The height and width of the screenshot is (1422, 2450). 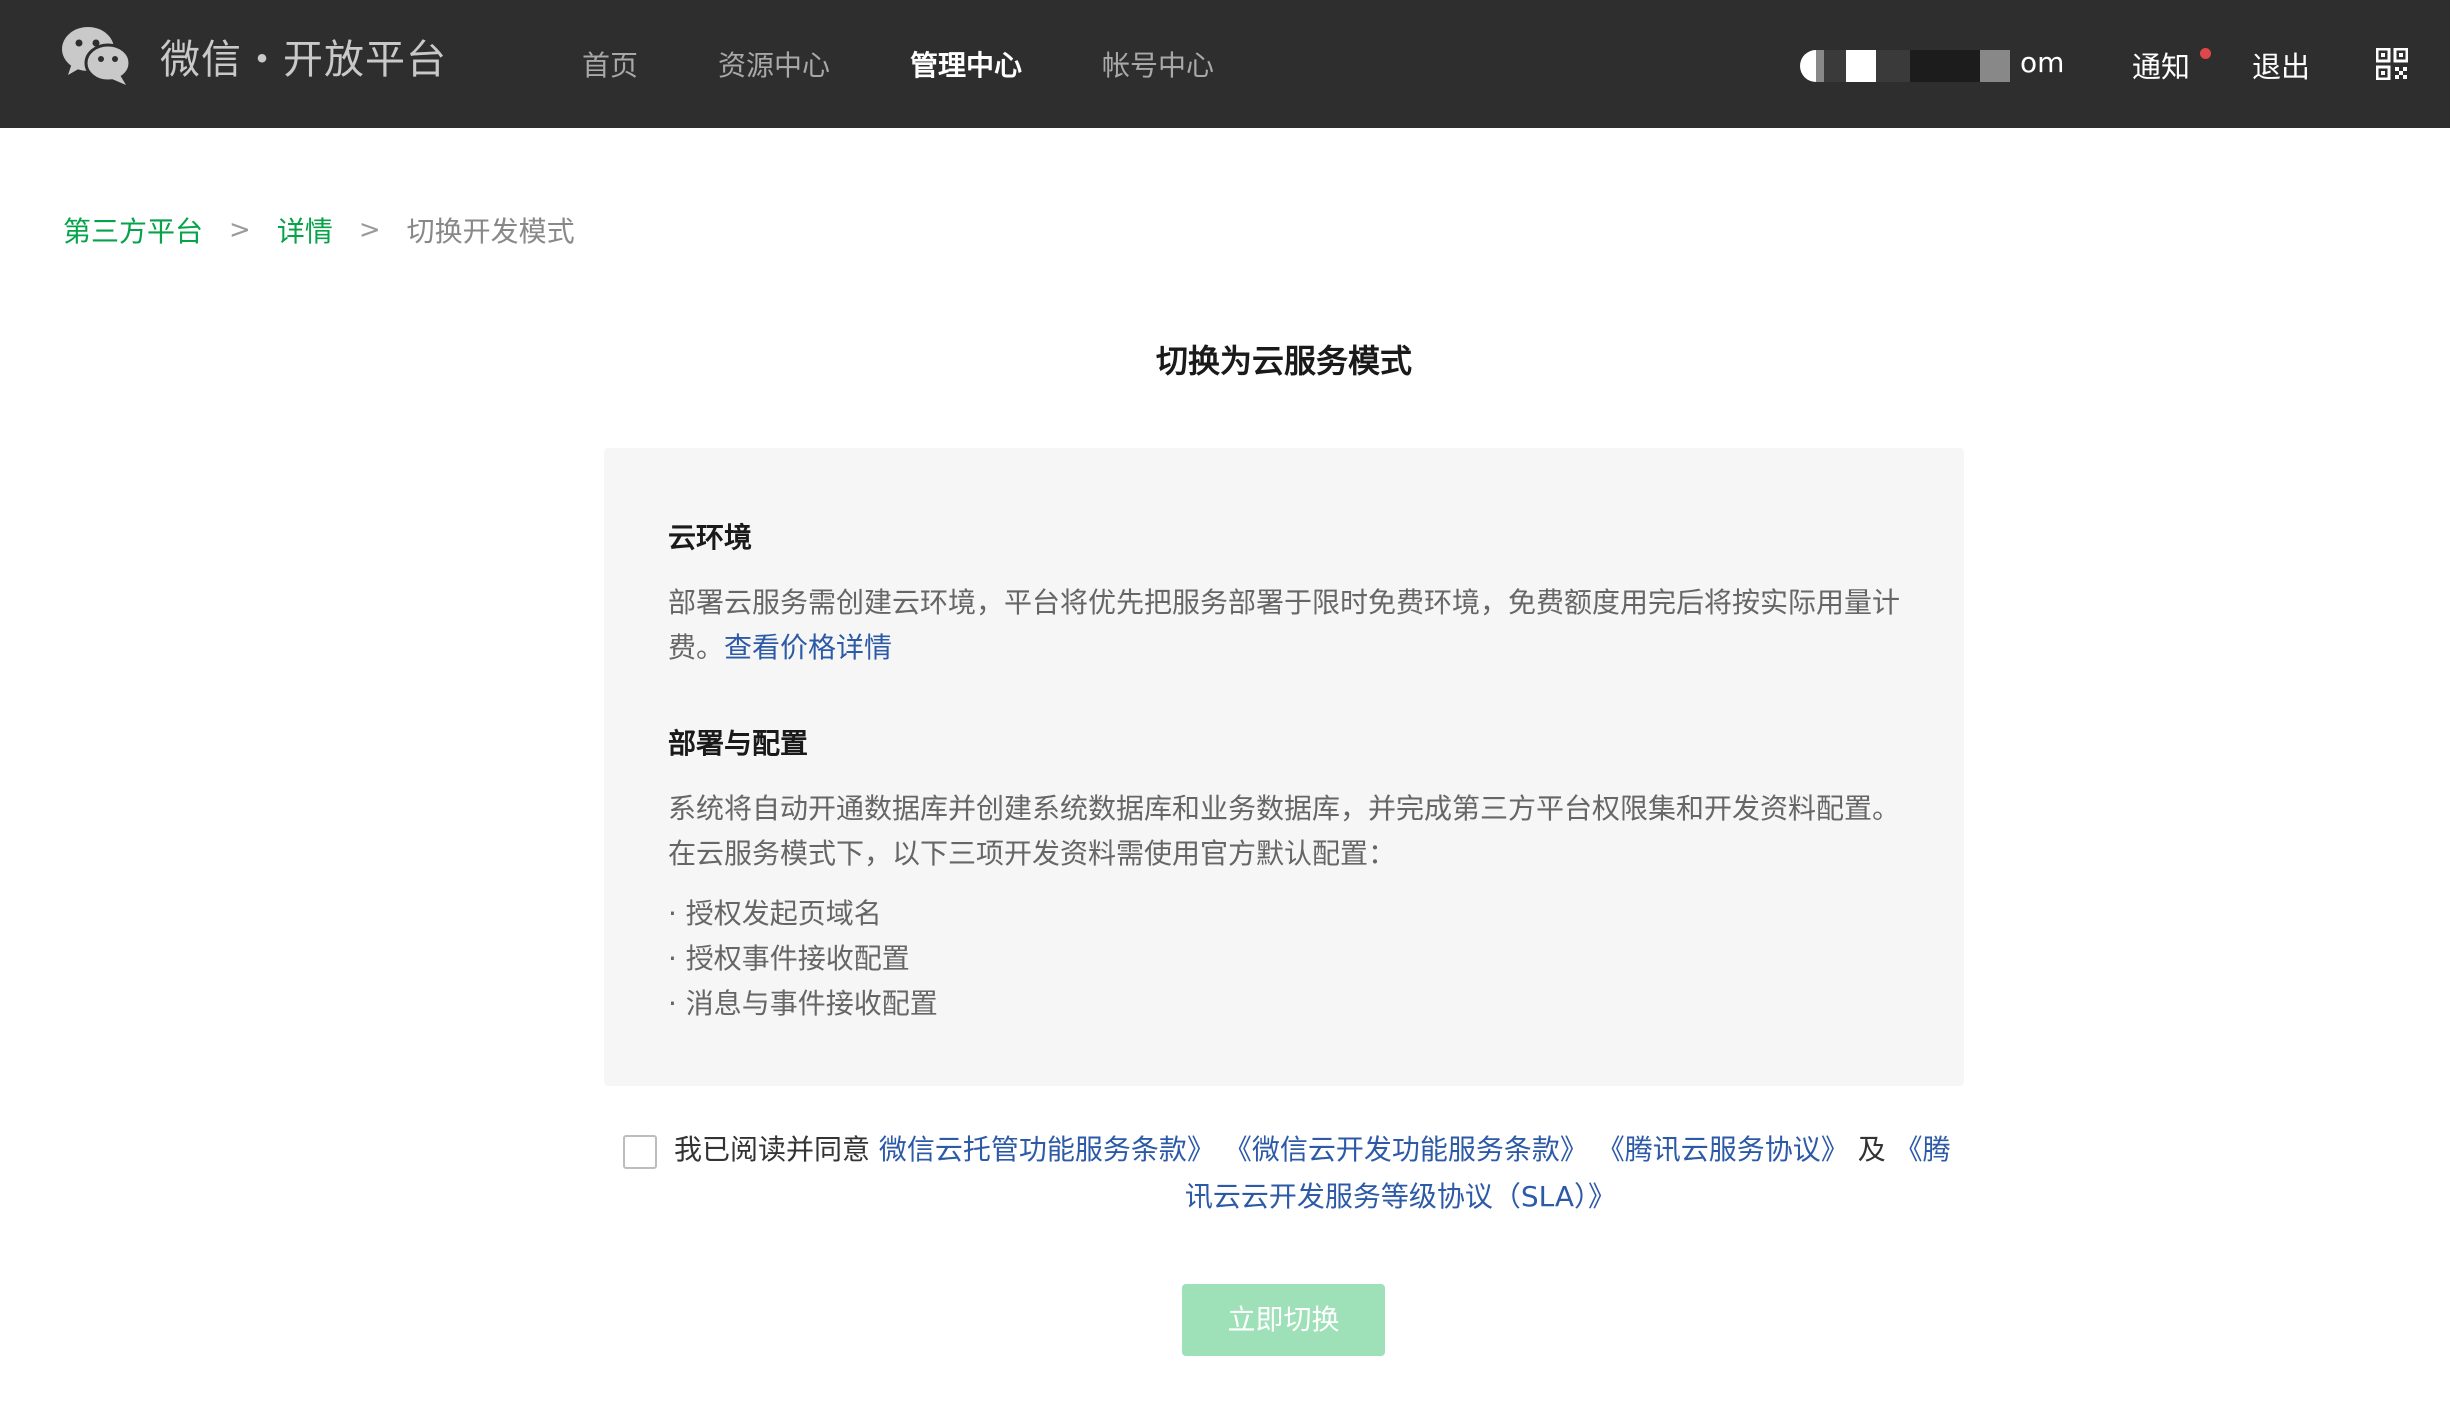 I want to click on wechat-cloud-hosting-terms-link: 微信云托管功能服务条款》, so click(x=1047, y=1149).